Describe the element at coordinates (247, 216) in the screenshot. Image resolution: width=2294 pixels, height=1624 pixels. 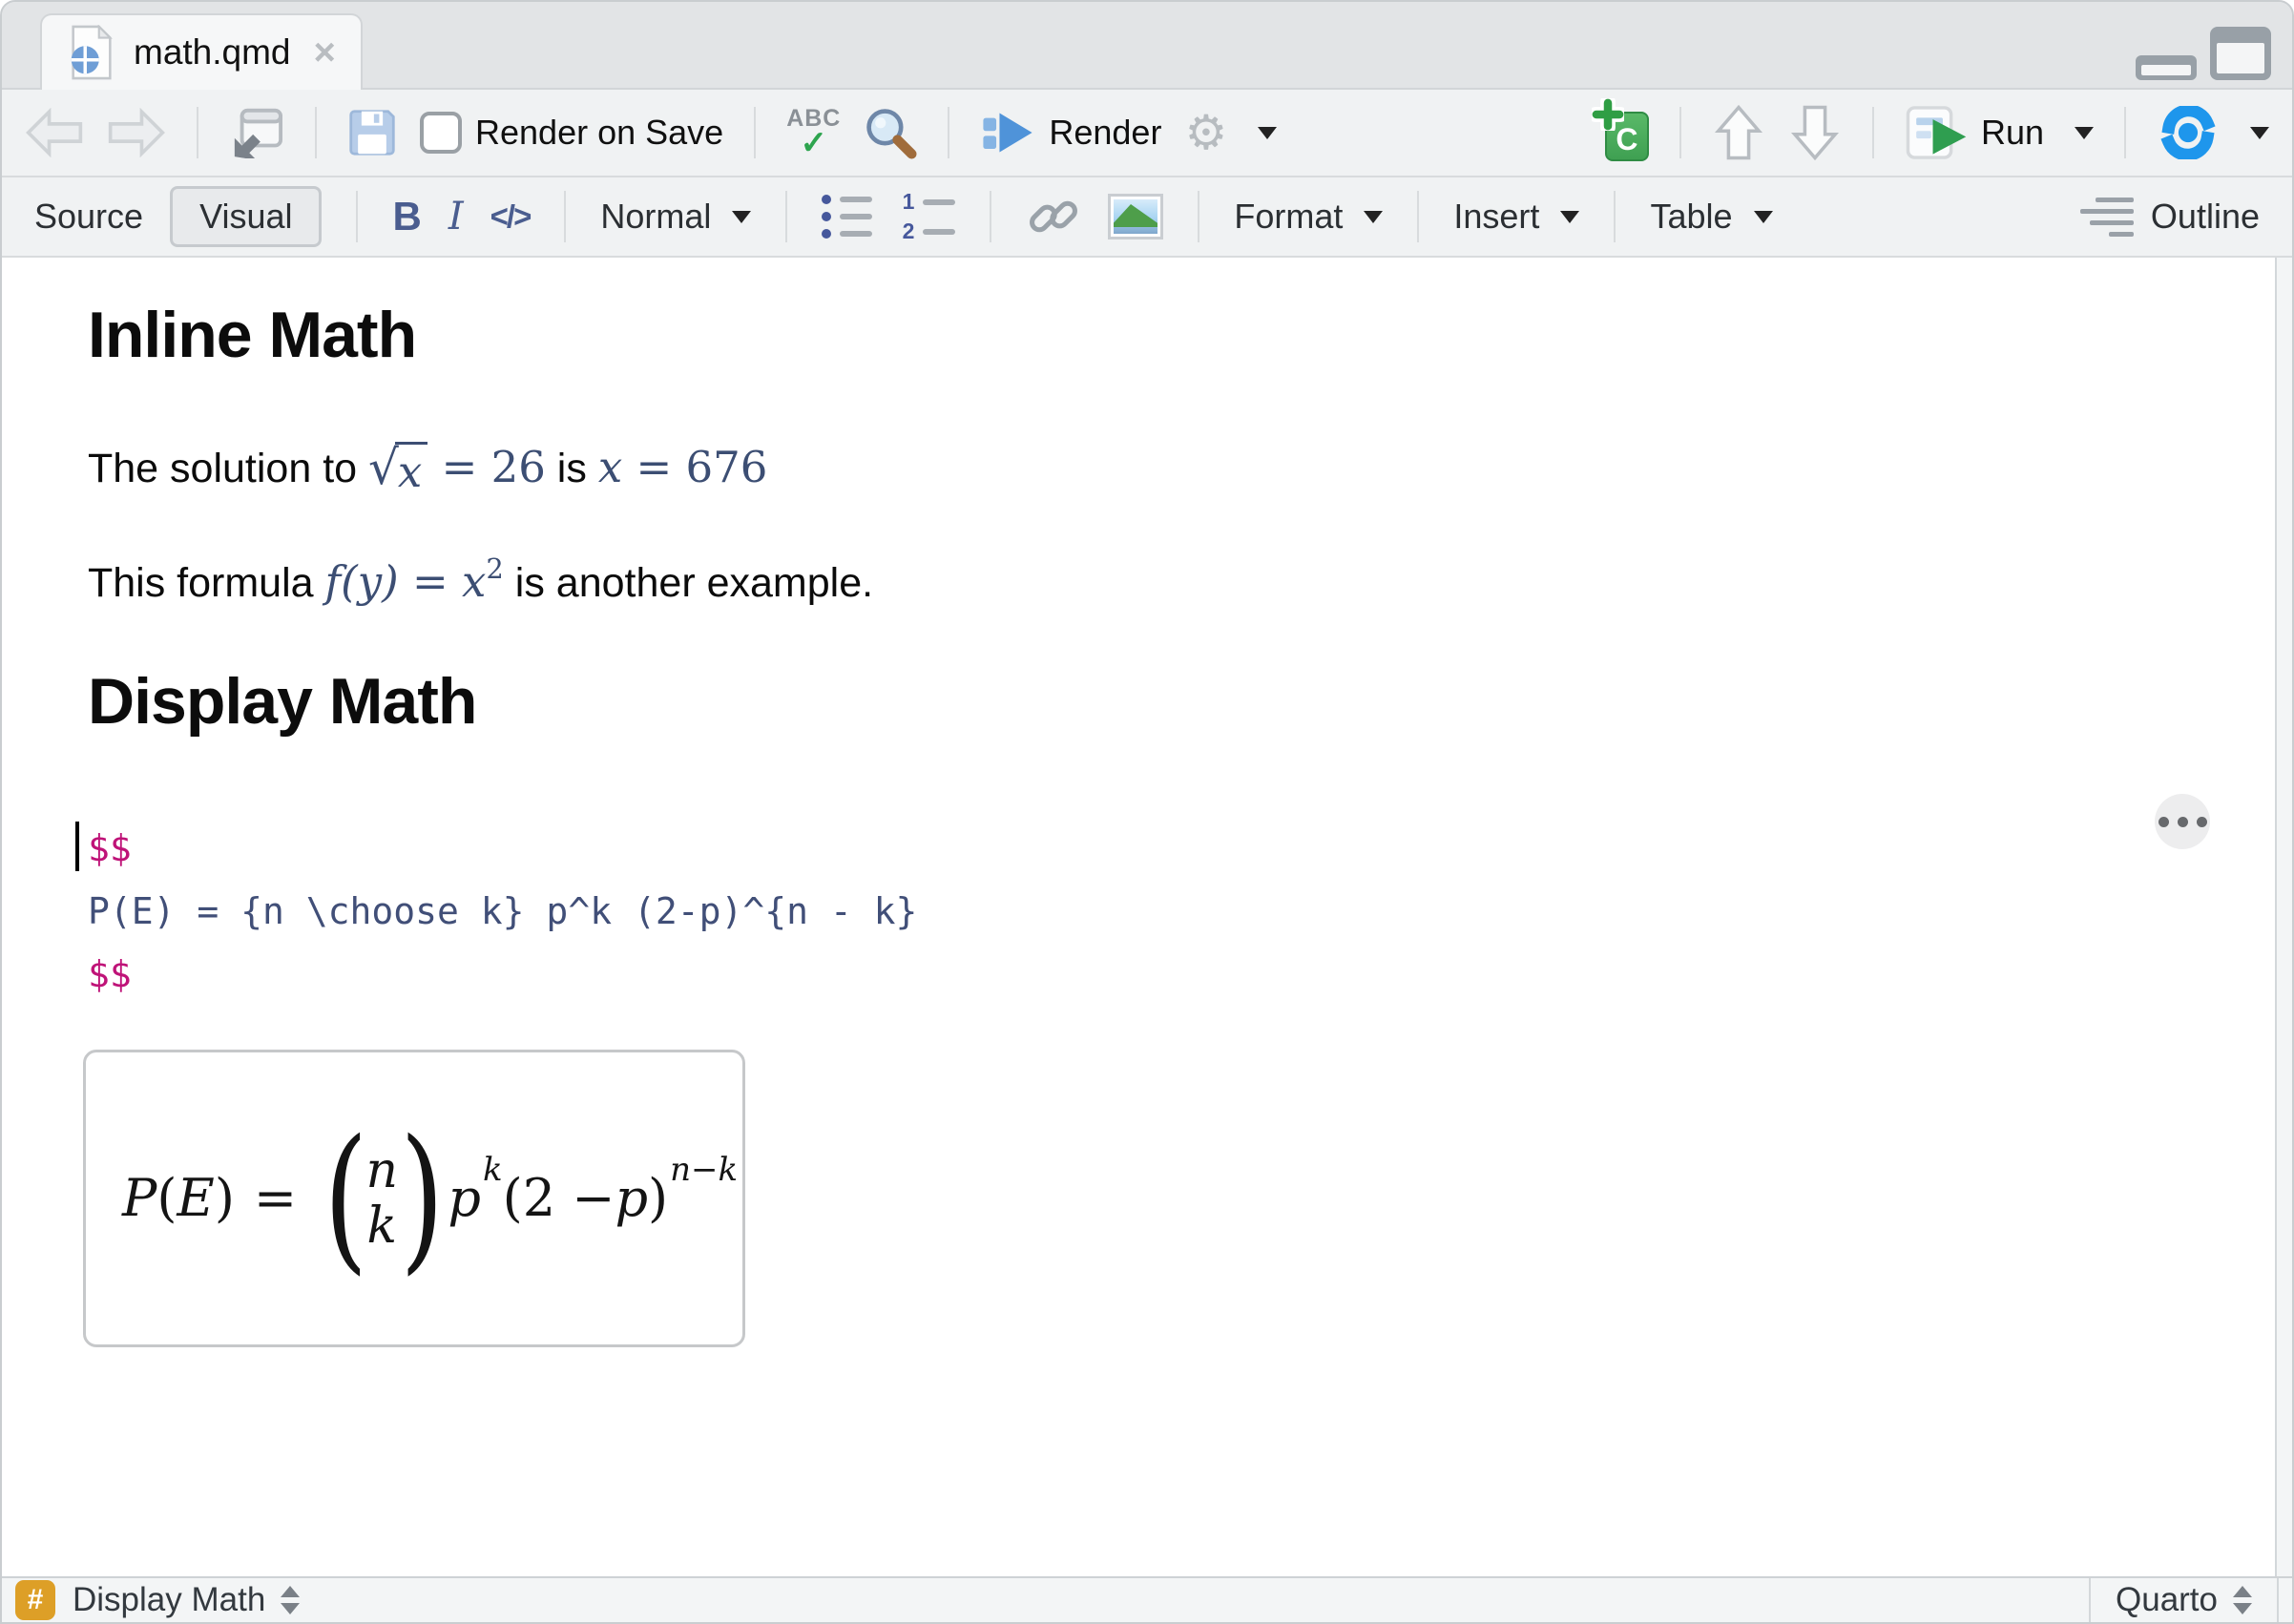
I see `visual-mode-button: Visual` at that location.